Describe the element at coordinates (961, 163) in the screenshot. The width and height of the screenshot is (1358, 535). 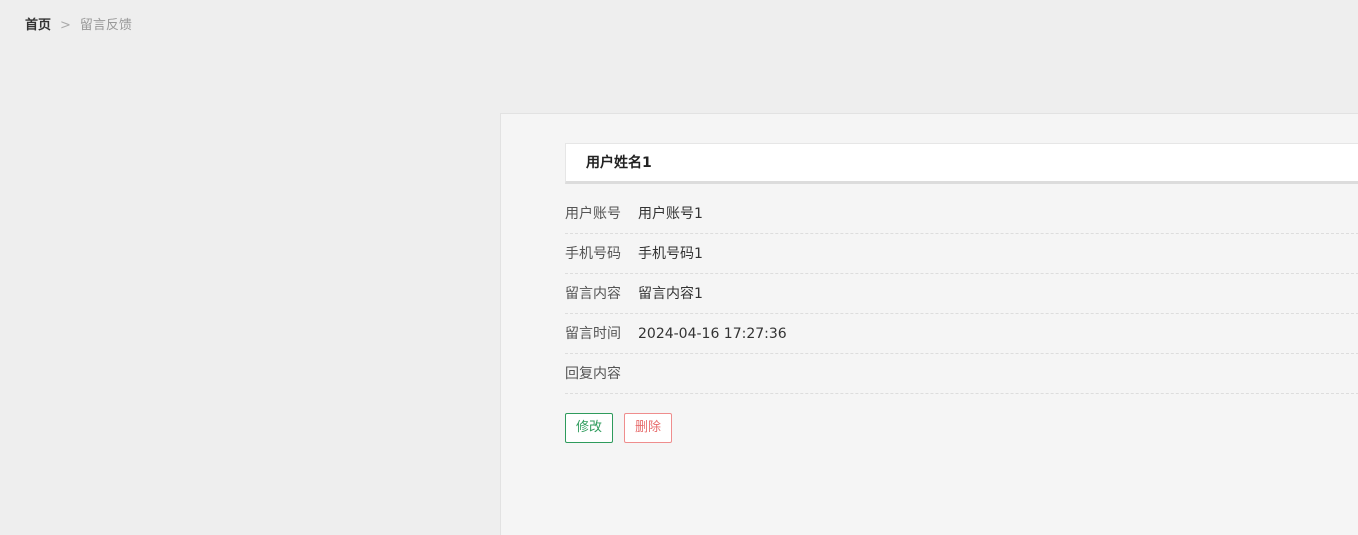
I see `user-name-header: 用户姓名1` at that location.